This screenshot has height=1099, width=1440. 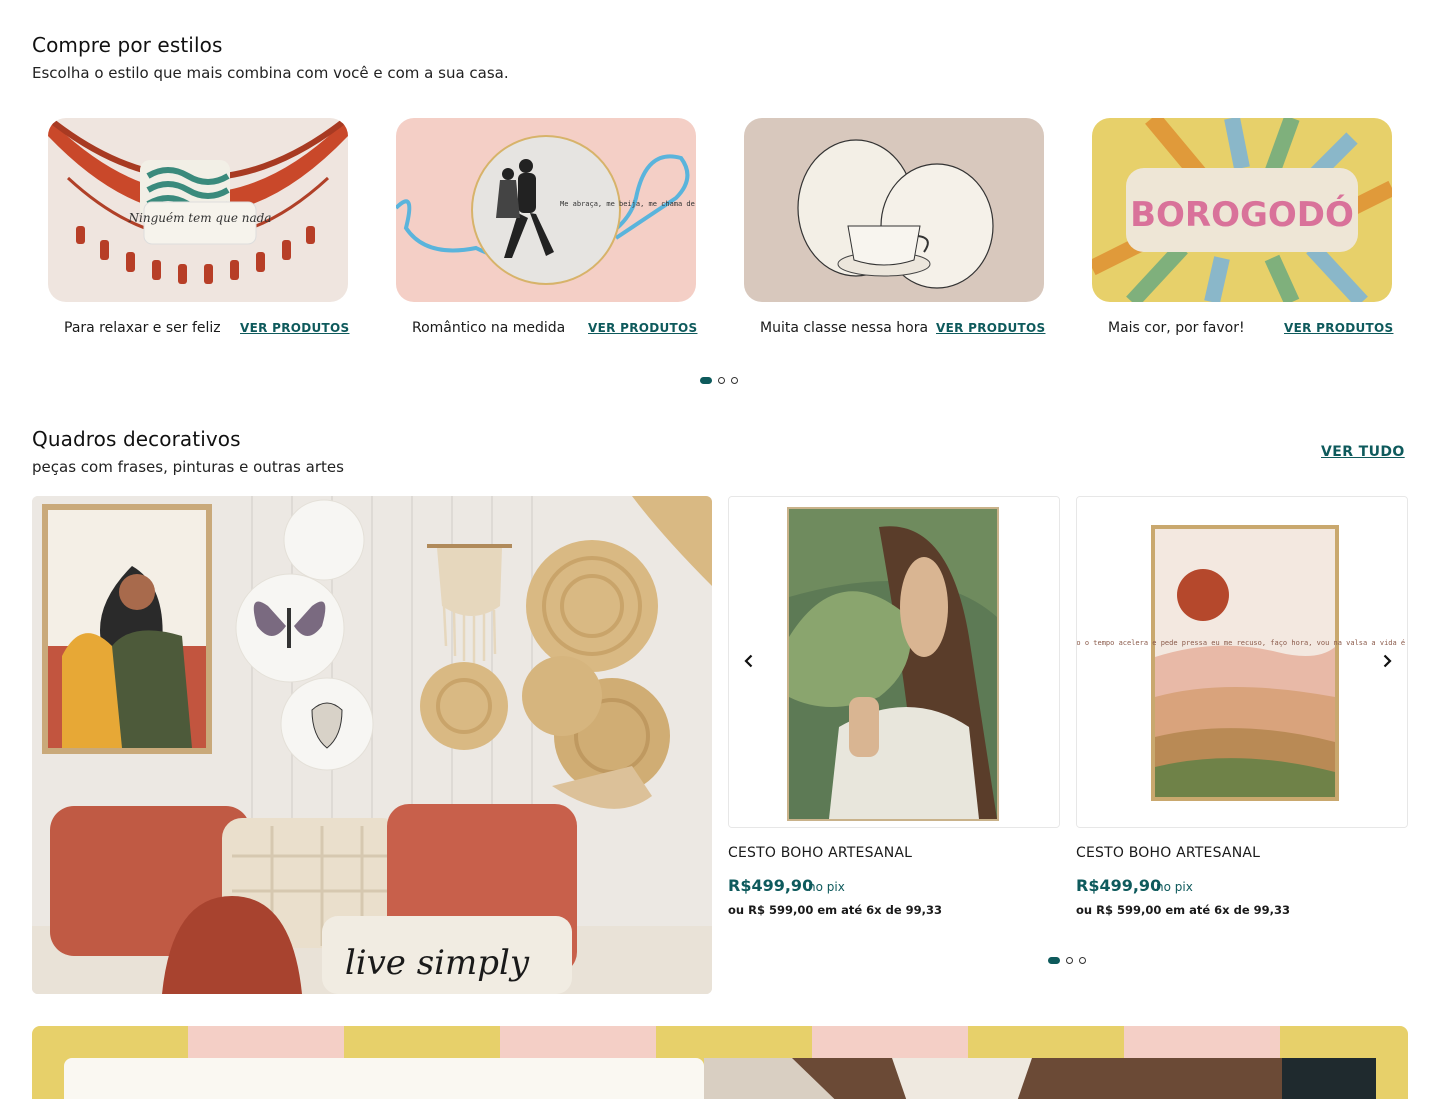 I want to click on style-label-relax: Para relaxar e ser feliz, so click(x=142, y=328).